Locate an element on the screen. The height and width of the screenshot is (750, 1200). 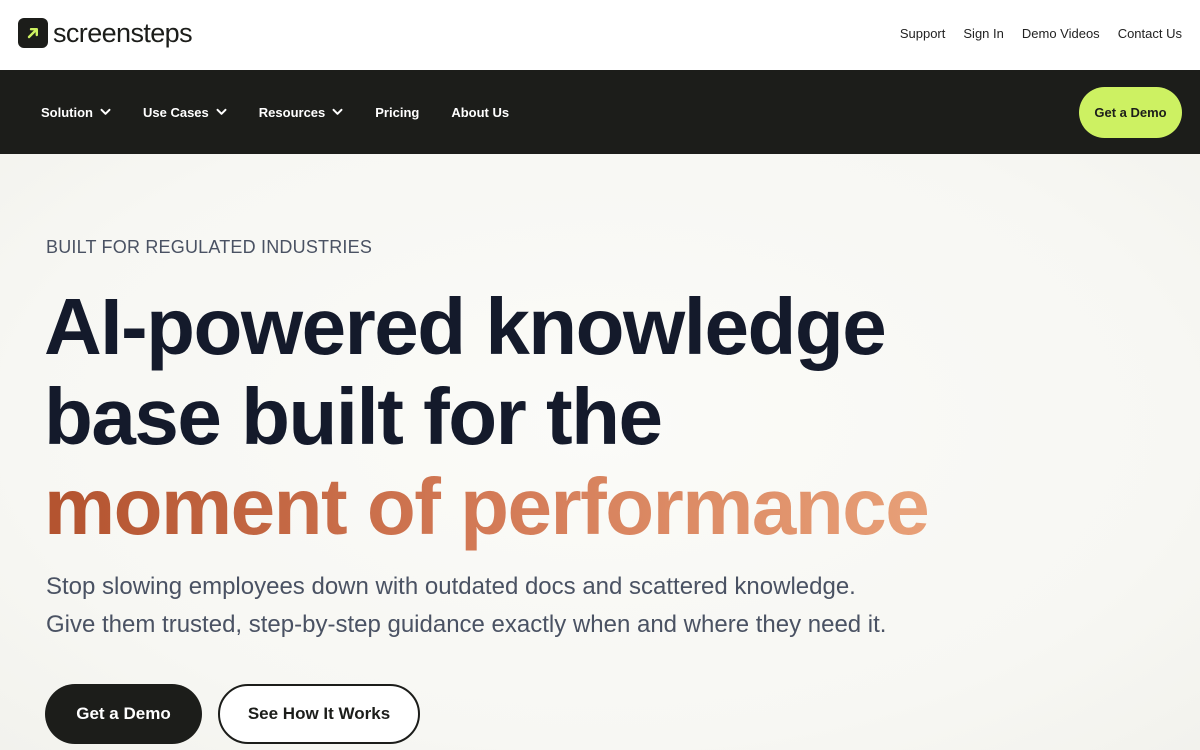
headline-accent: moment of performance is located at coordinates (487, 506).